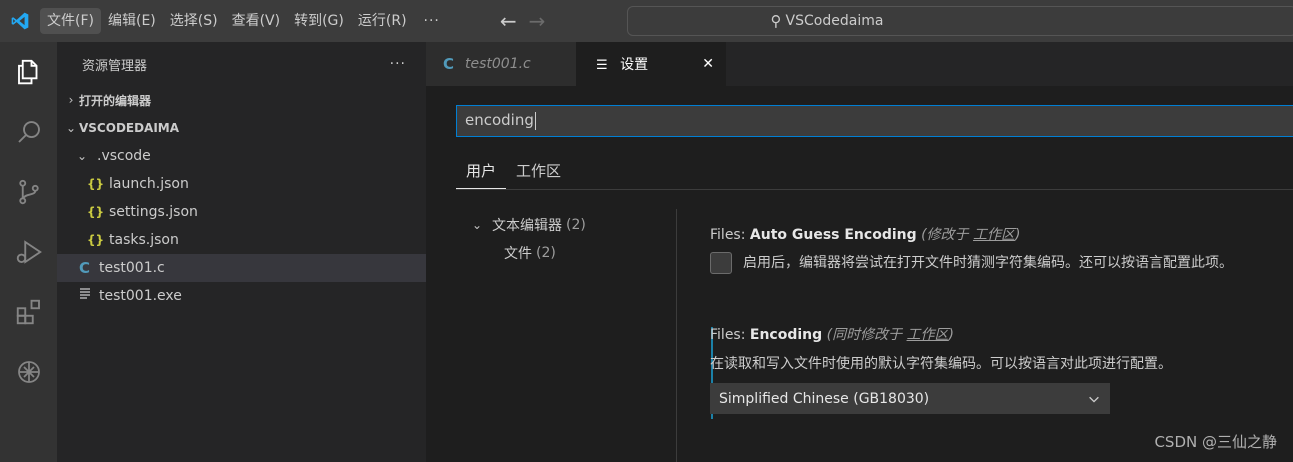 The width and height of the screenshot is (1293, 462). Describe the element at coordinates (132, 21) in the screenshot. I see `menu-edit: 编辑(E)` at that location.